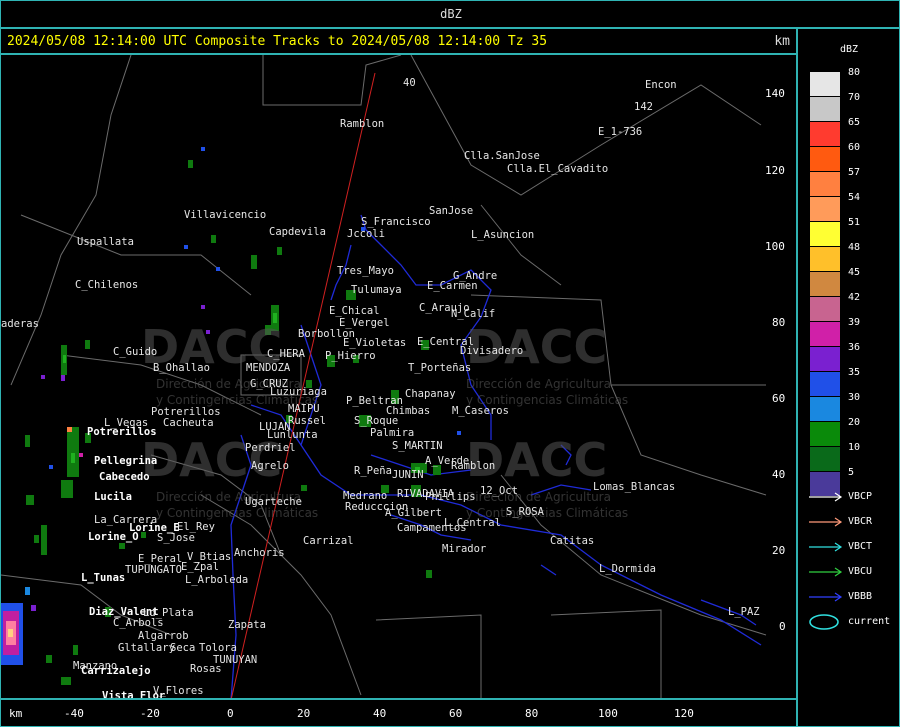 This screenshot has height=727, width=900. I want to click on track-label: VBCU, so click(860, 571).